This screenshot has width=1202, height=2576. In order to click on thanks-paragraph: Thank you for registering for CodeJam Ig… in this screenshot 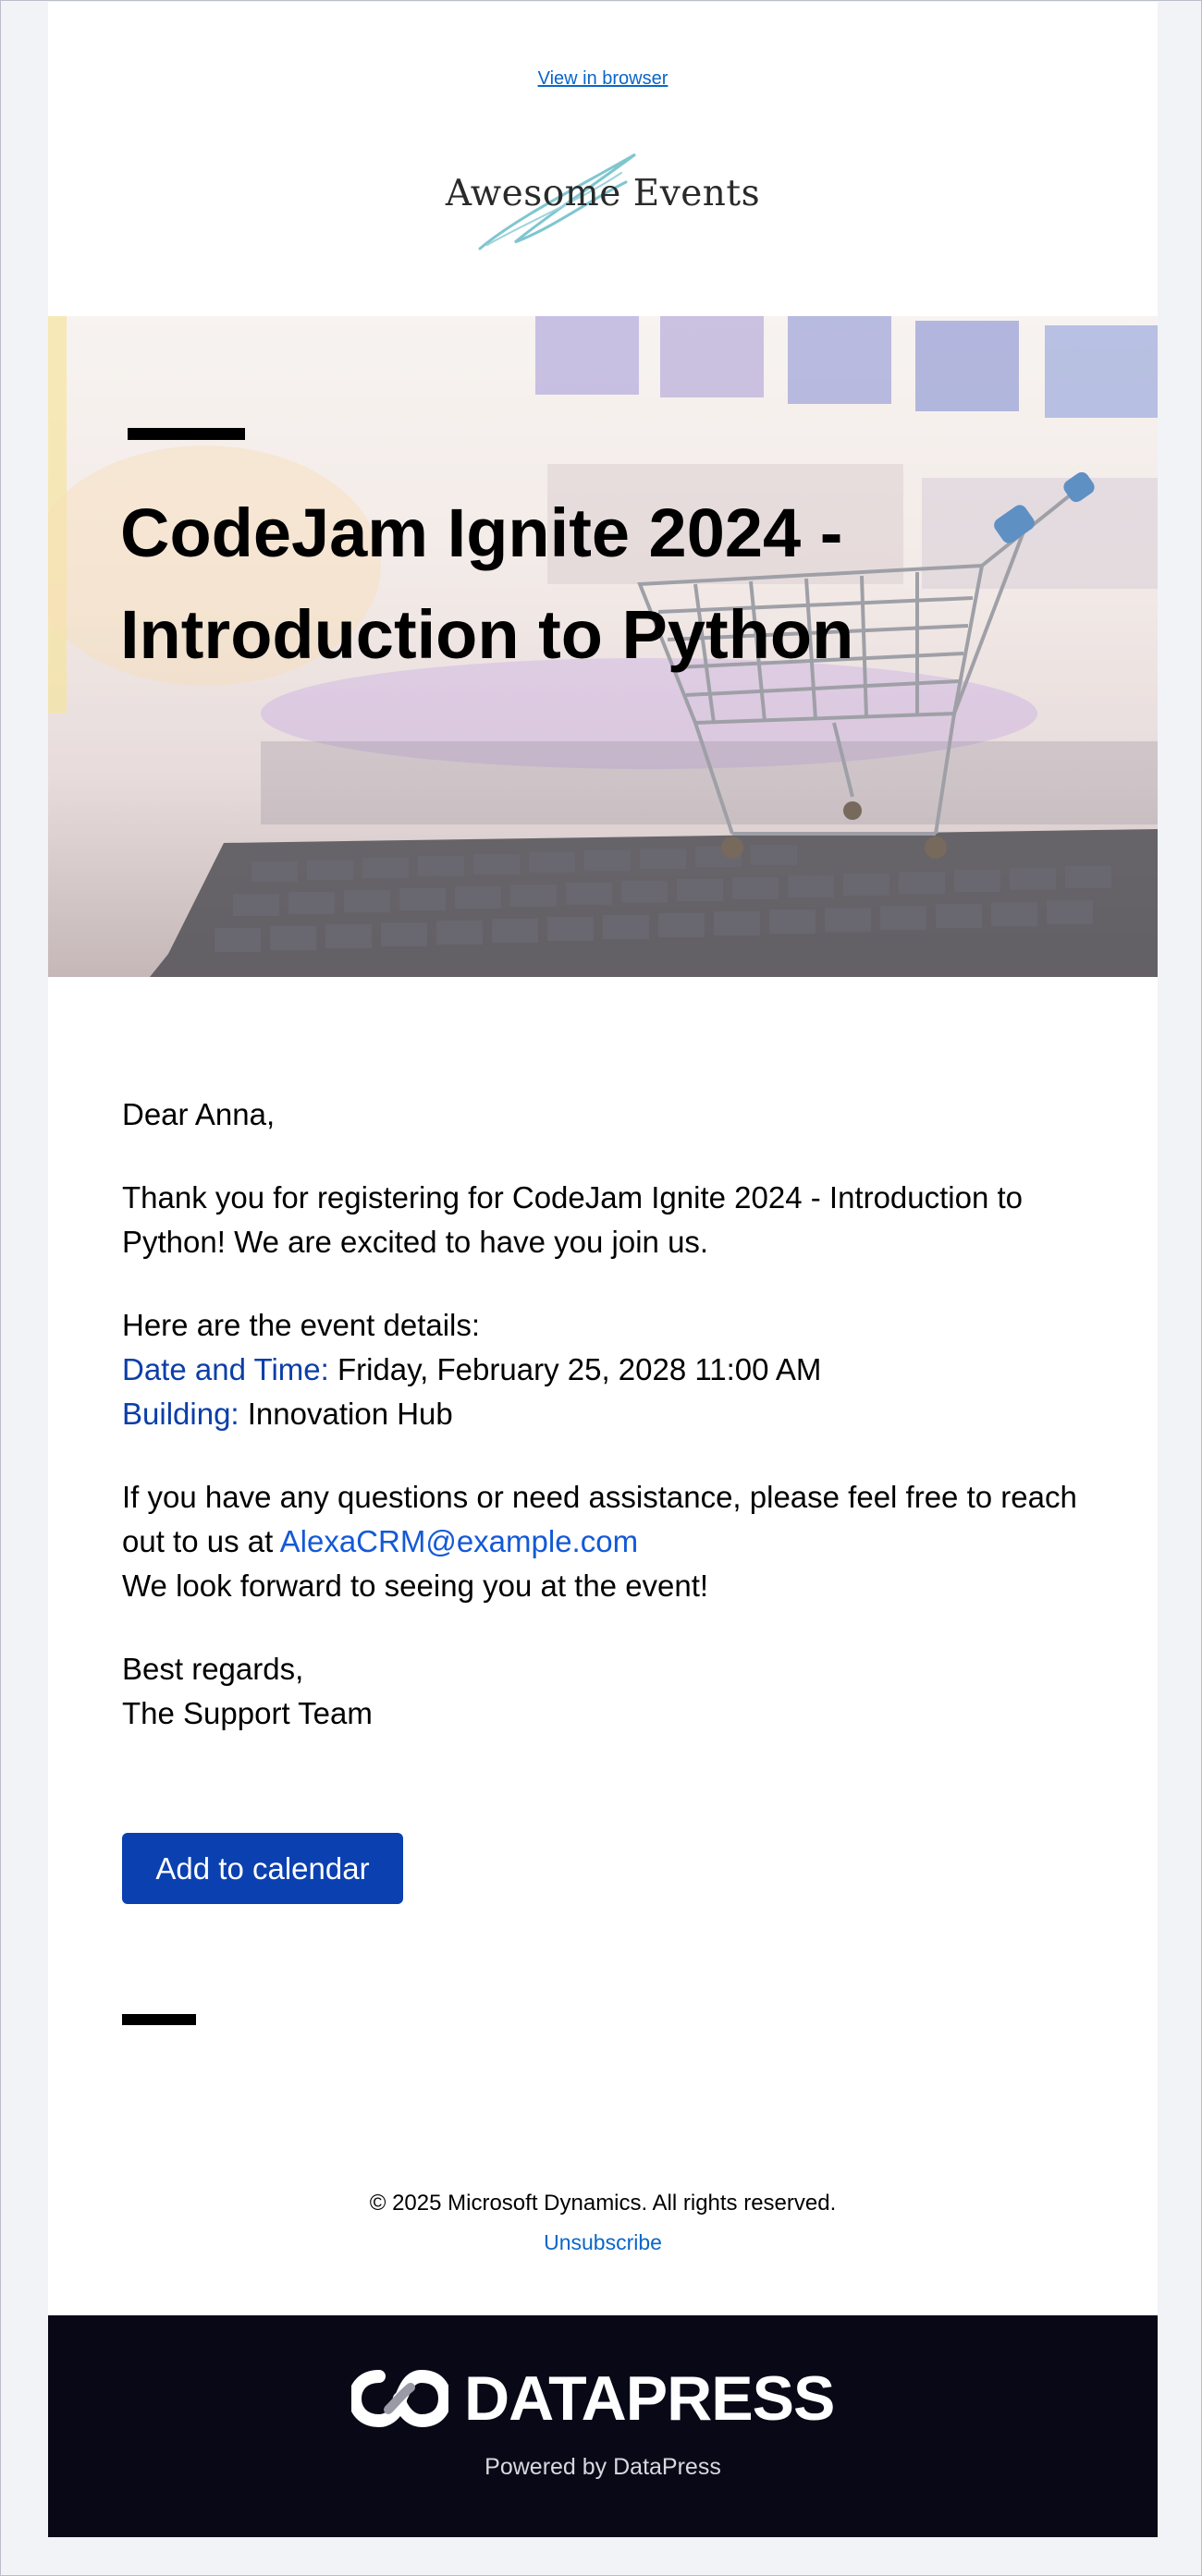, I will do `click(573, 1219)`.